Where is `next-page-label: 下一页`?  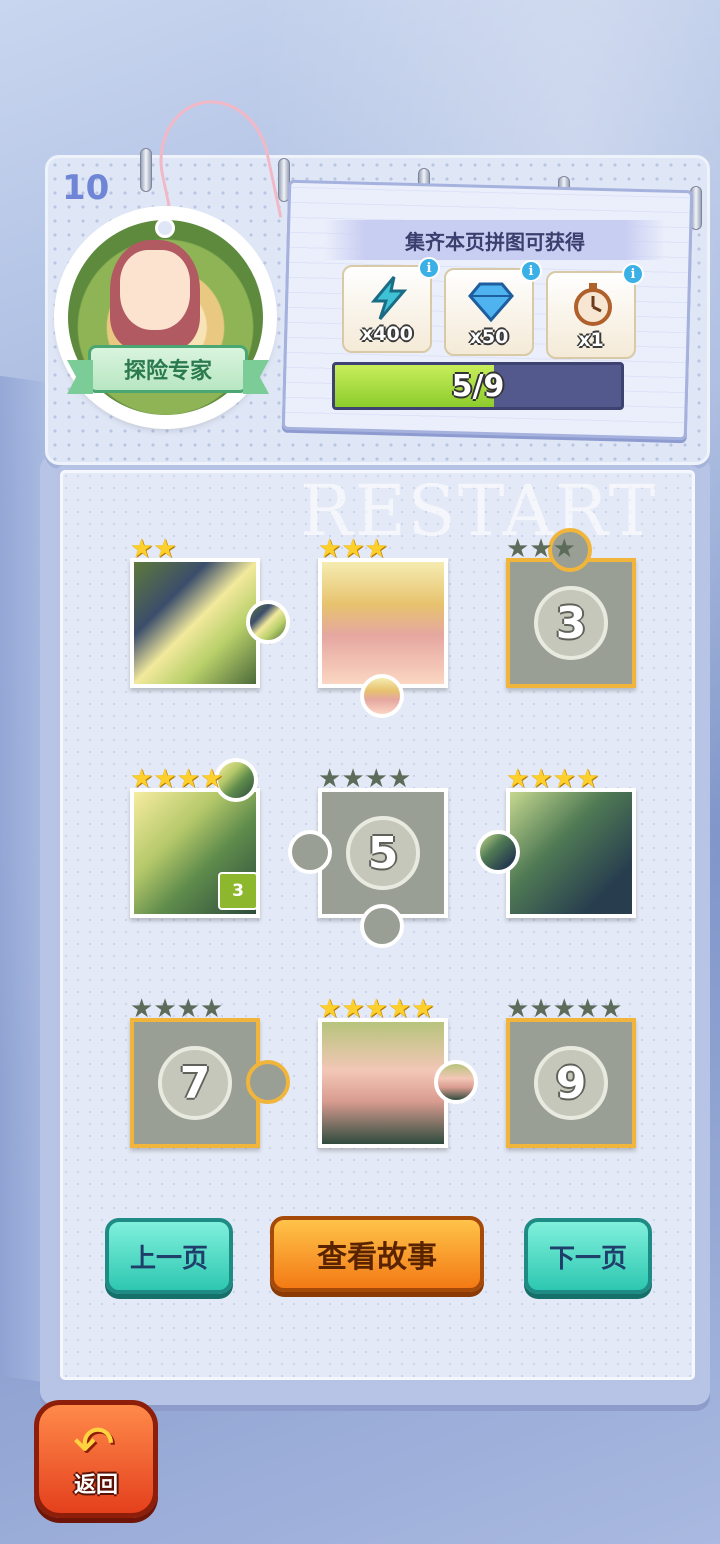
next-page-label: 下一页 is located at coordinates (587, 1258).